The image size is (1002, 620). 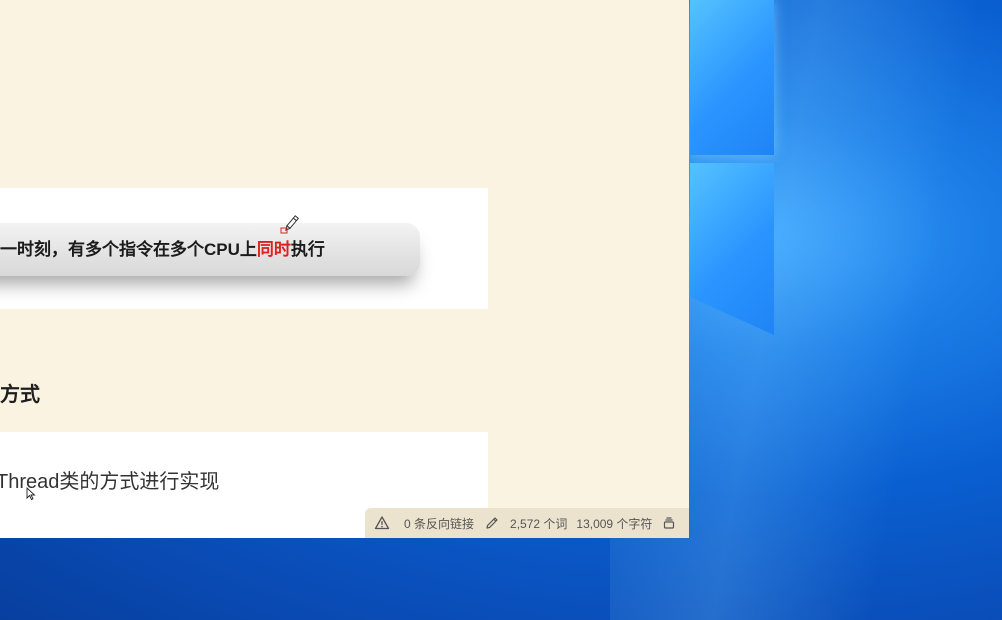 What do you see at coordinates (439, 523) in the screenshot?
I see `backlinks-count: 0 条反向链接` at bounding box center [439, 523].